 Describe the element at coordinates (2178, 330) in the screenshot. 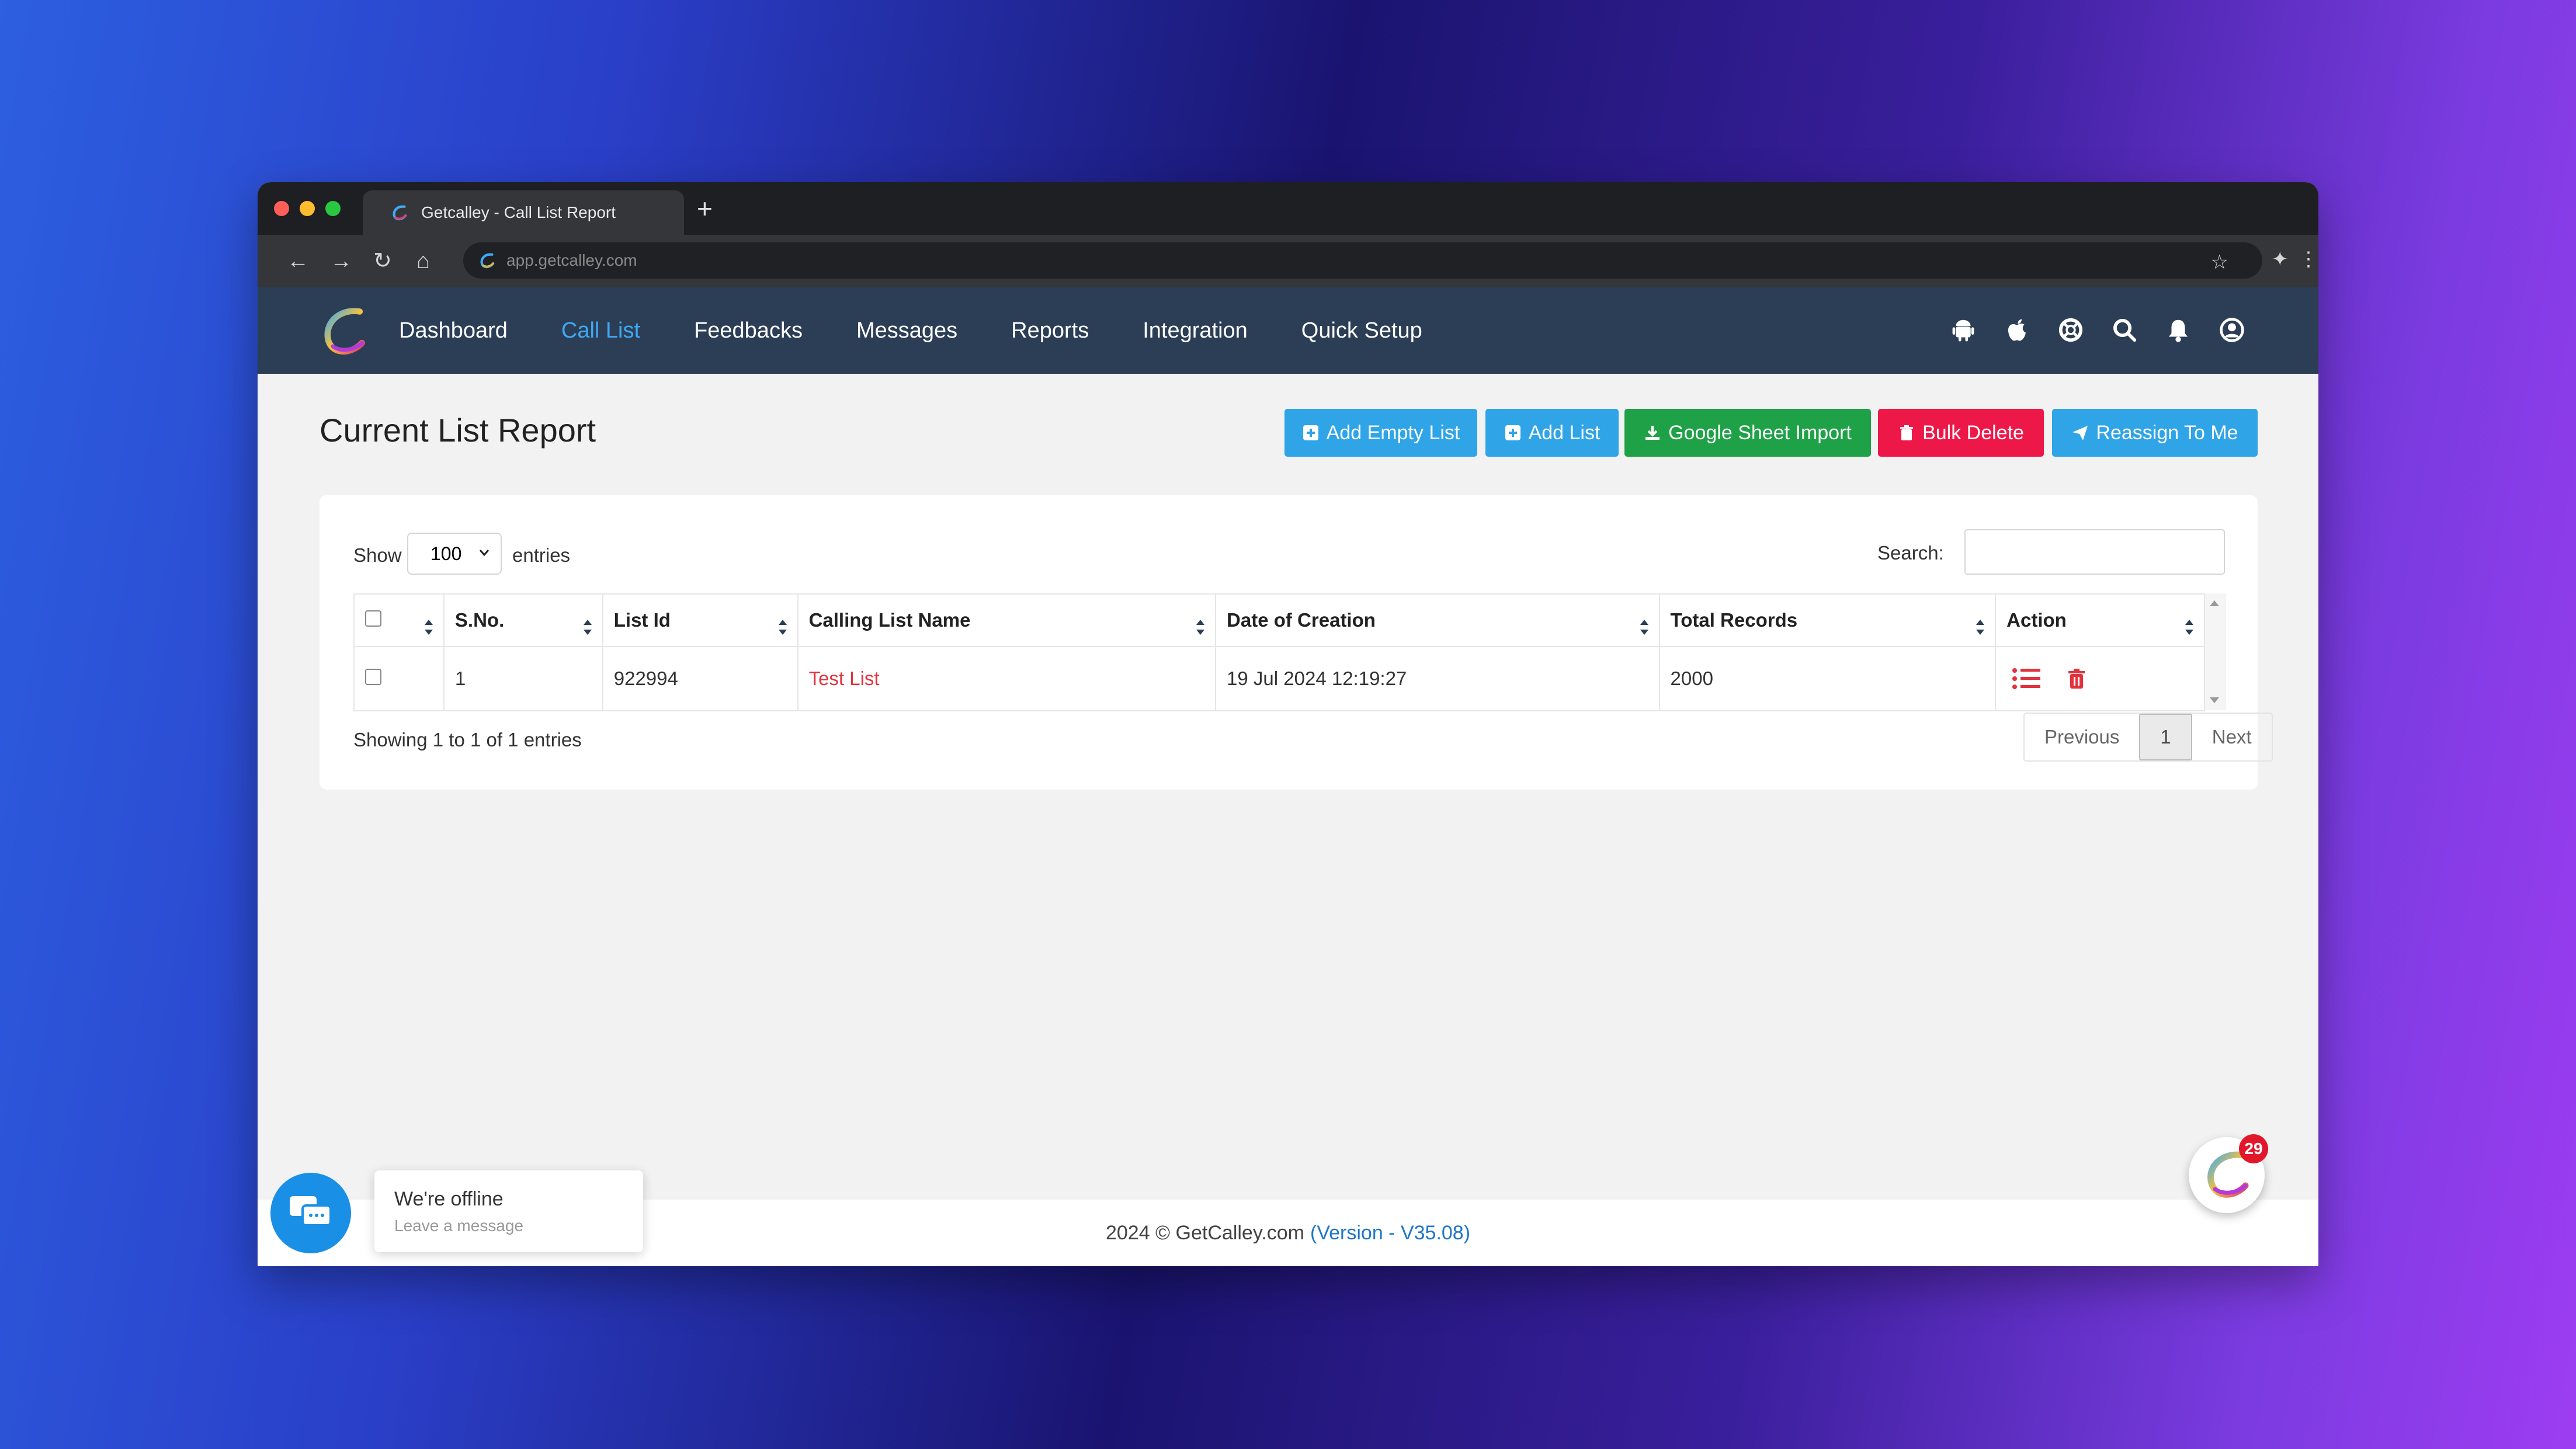

I see `bell-icon` at that location.